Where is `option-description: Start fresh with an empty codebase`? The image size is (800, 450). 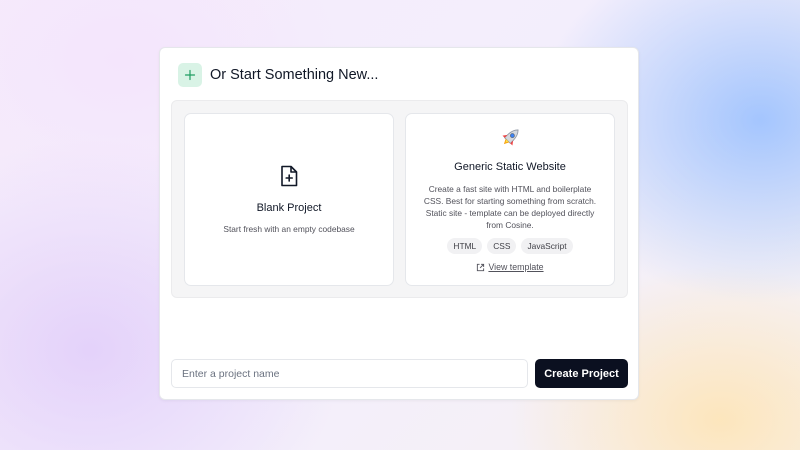
option-description: Start fresh with an empty codebase is located at coordinates (289, 229).